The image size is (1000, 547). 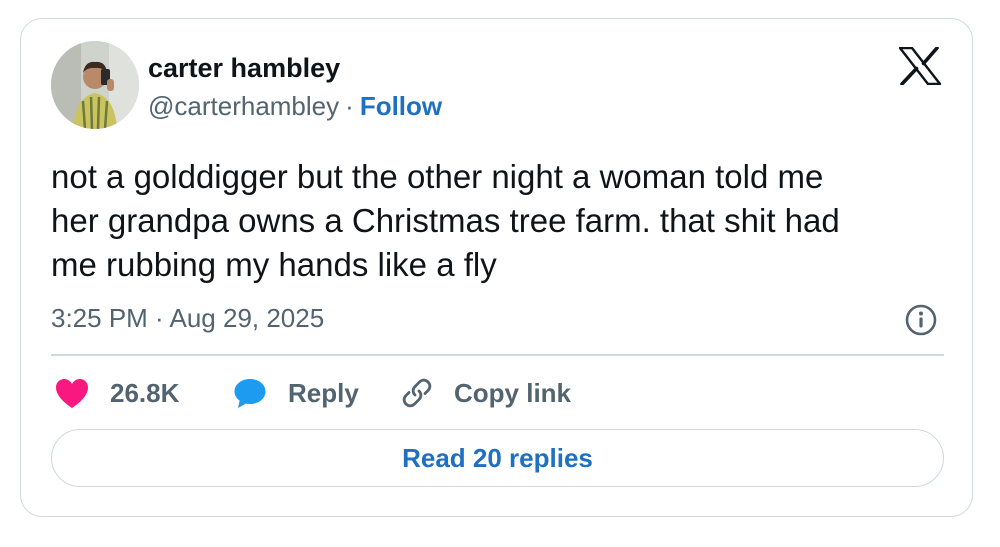 I want to click on read-replies-label: Read 20 replies, so click(x=497, y=458).